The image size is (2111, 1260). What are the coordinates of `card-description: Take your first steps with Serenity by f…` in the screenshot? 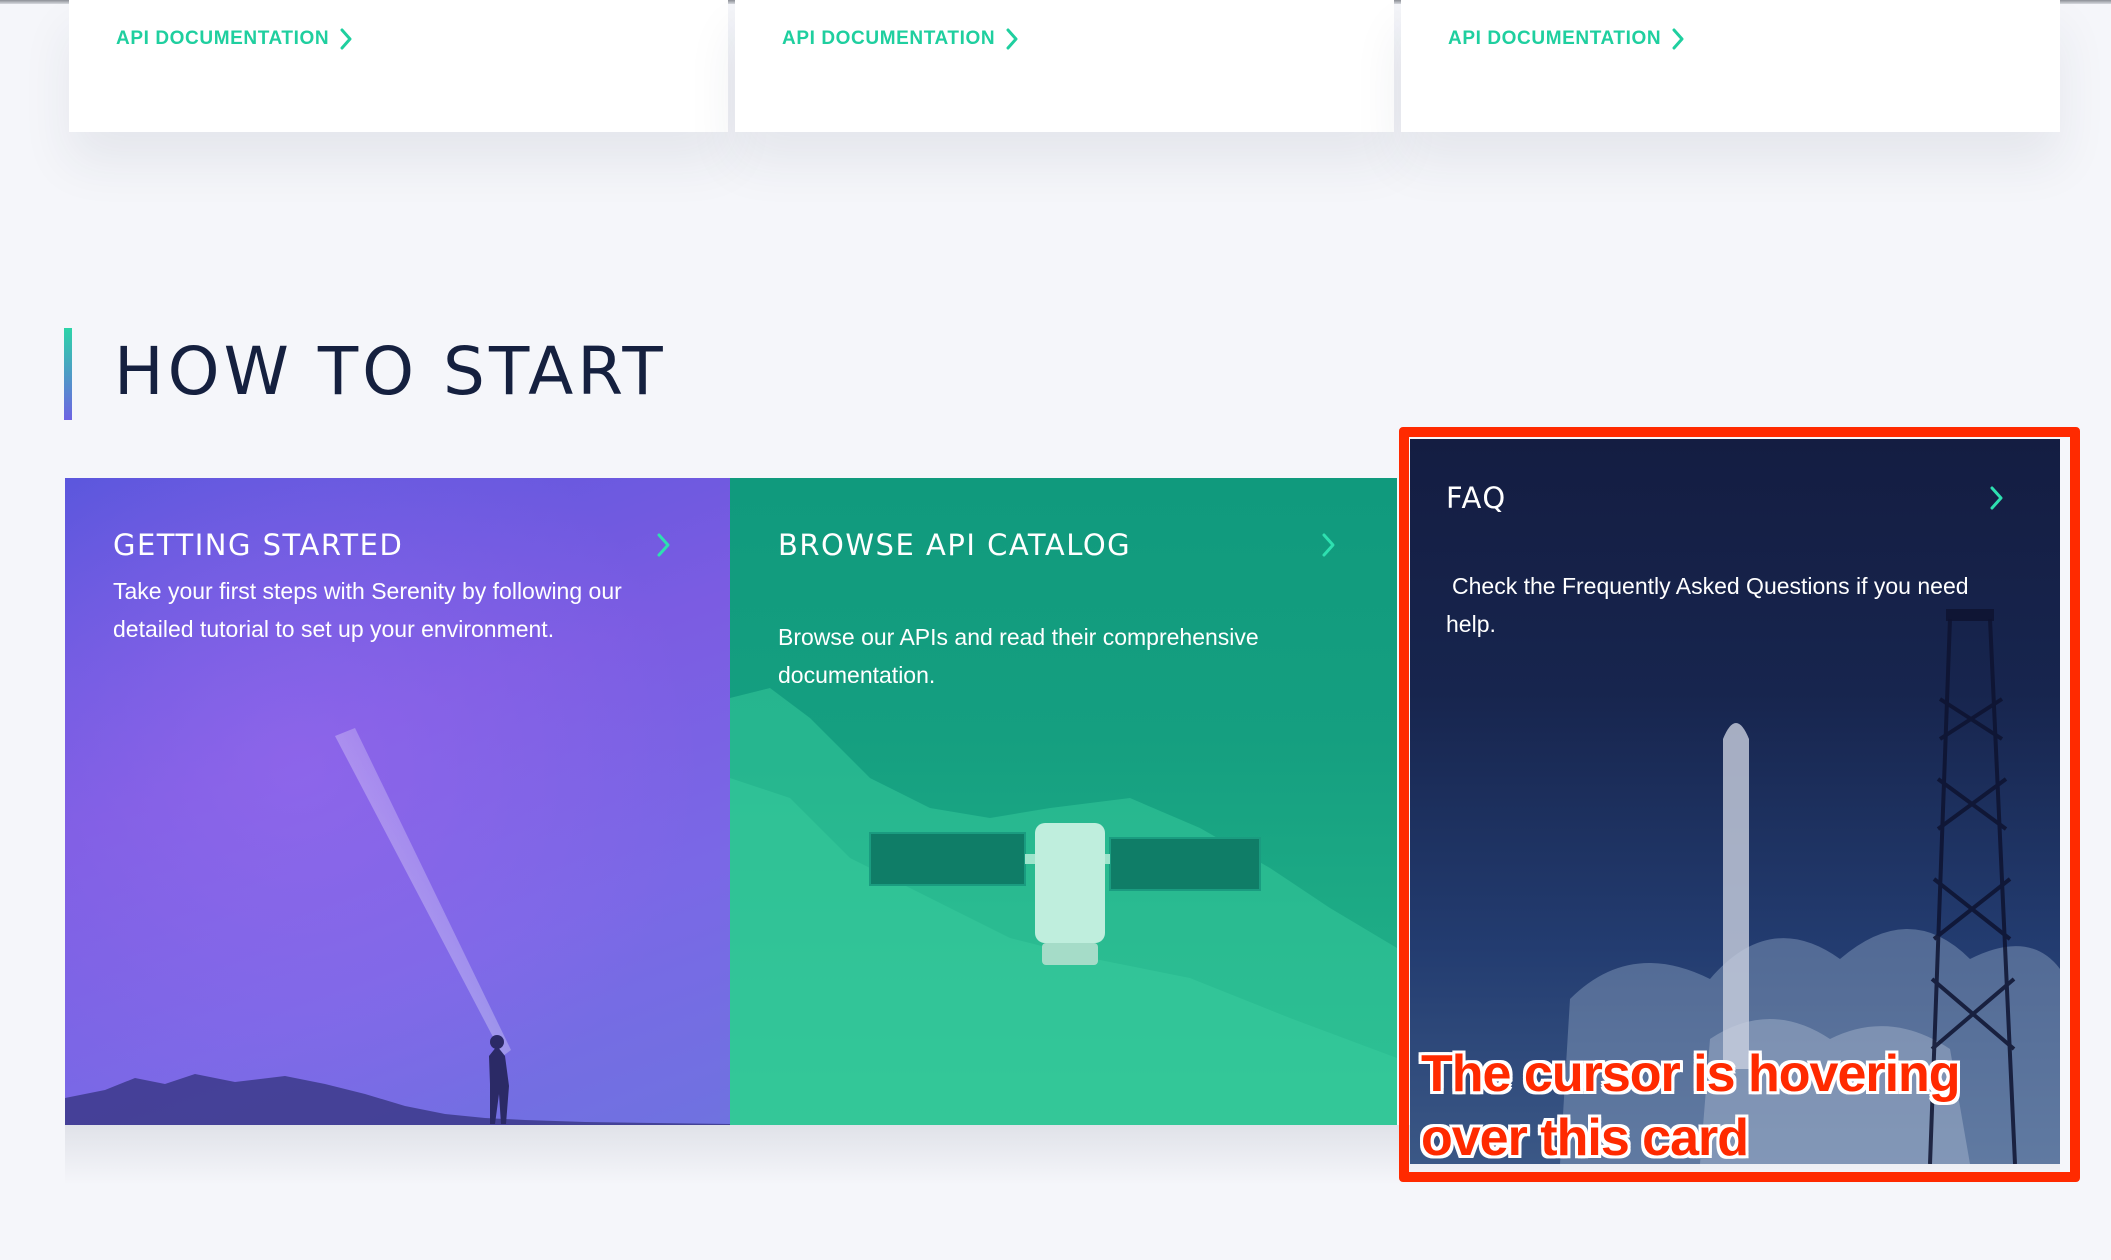 It's located at (367, 610).